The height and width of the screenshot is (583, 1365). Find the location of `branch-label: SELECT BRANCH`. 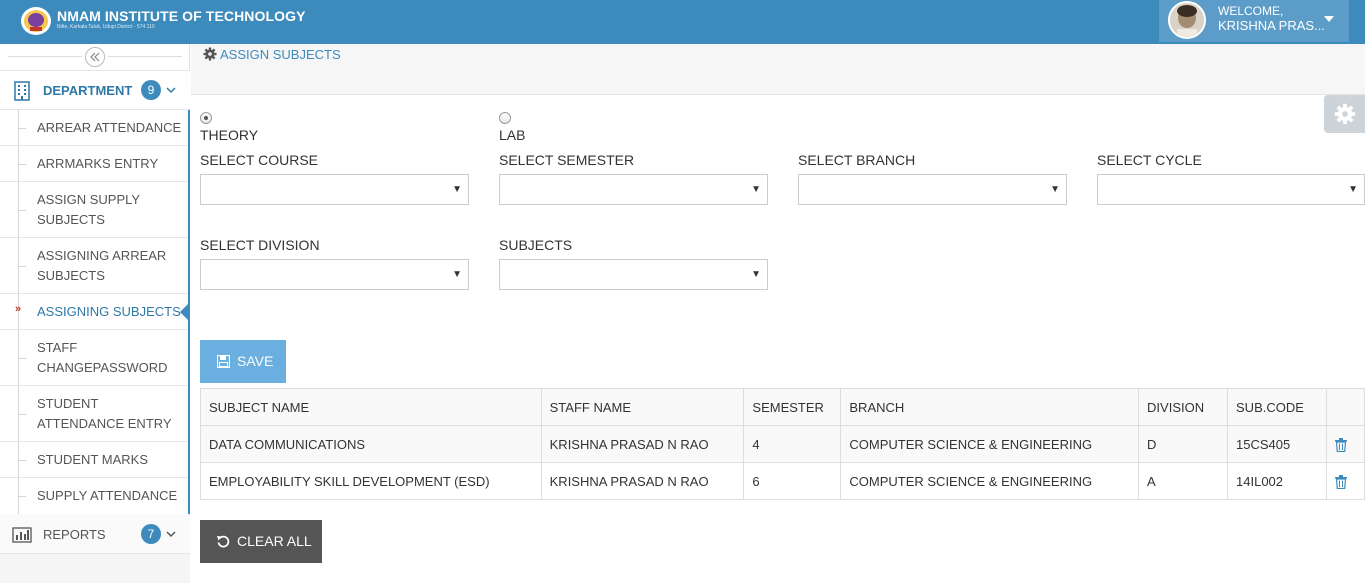

branch-label: SELECT BRANCH is located at coordinates (857, 160).